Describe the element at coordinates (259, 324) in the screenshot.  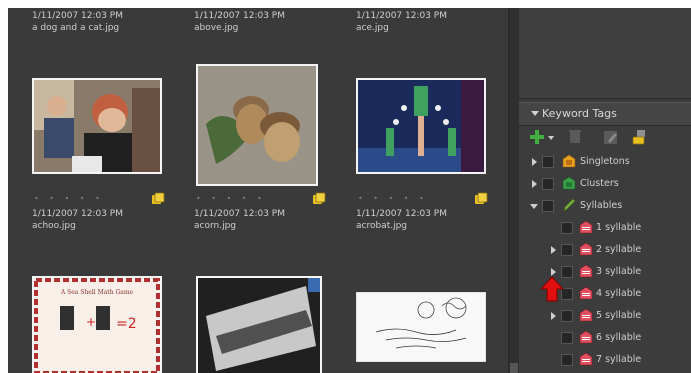
I see `photo-thumbnail-typewriter` at that location.